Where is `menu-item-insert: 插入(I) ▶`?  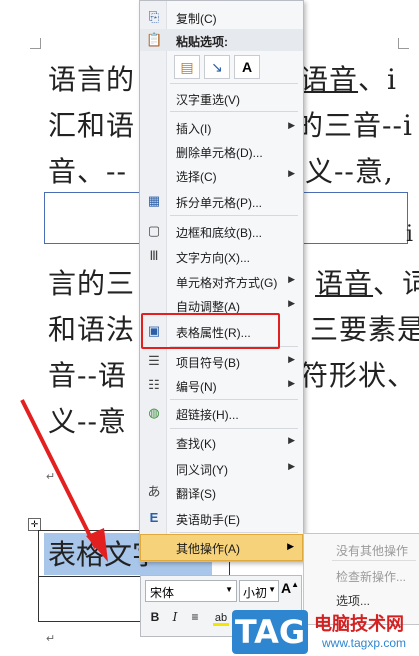
menu-item-insert: 插入(I) ▶ is located at coordinates (221, 127).